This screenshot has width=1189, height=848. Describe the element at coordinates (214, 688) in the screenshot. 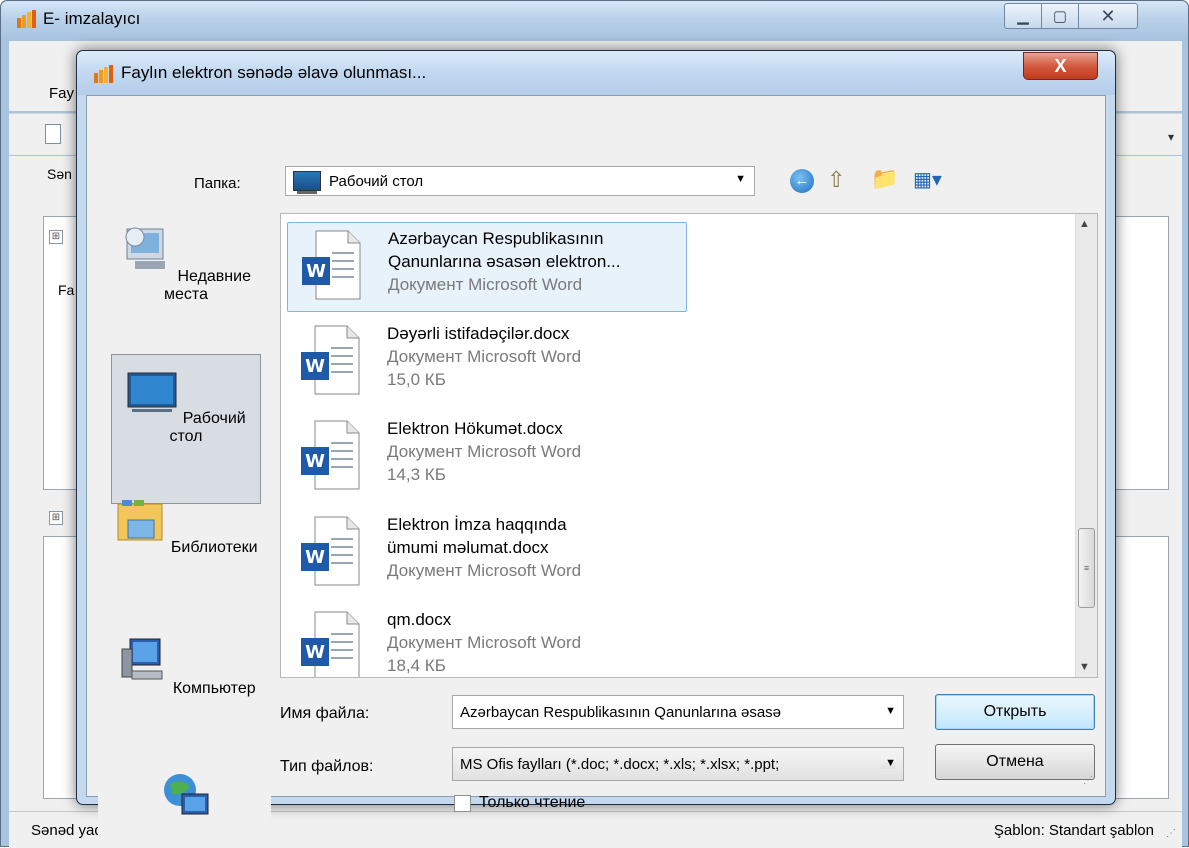

I see `place-computer-label: Компьютер` at that location.